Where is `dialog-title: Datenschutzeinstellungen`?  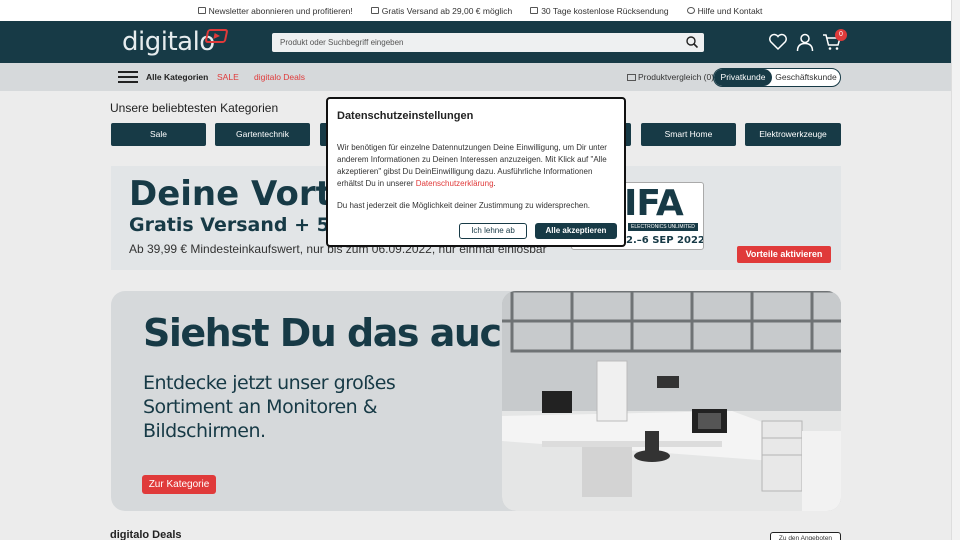
dialog-title: Datenschutzeinstellungen is located at coordinates (405, 116).